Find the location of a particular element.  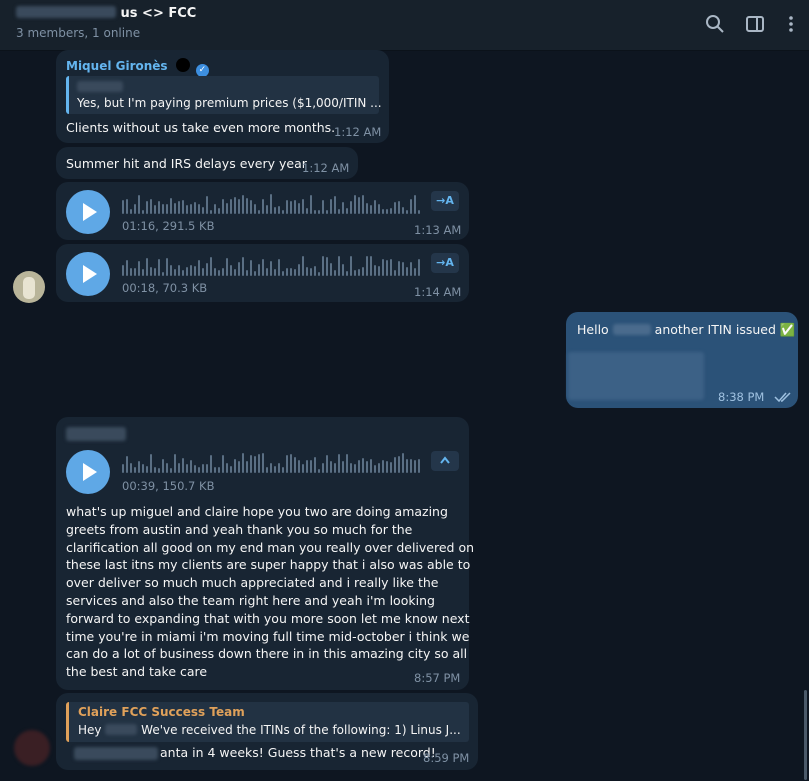

sender-avatar is located at coordinates (29, 287).